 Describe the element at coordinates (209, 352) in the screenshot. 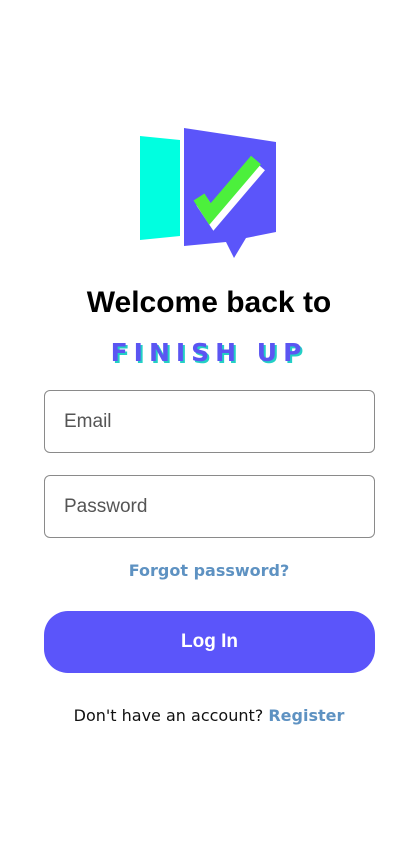

I see `brand-name: FINISH UP` at that location.